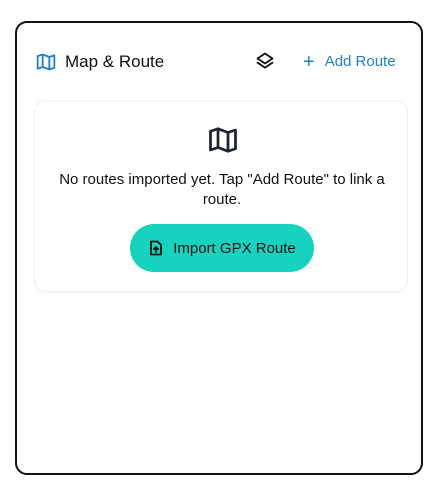 This screenshot has height=500, width=440. Describe the element at coordinates (360, 61) in the screenshot. I see `add-route-label: Add Route` at that location.